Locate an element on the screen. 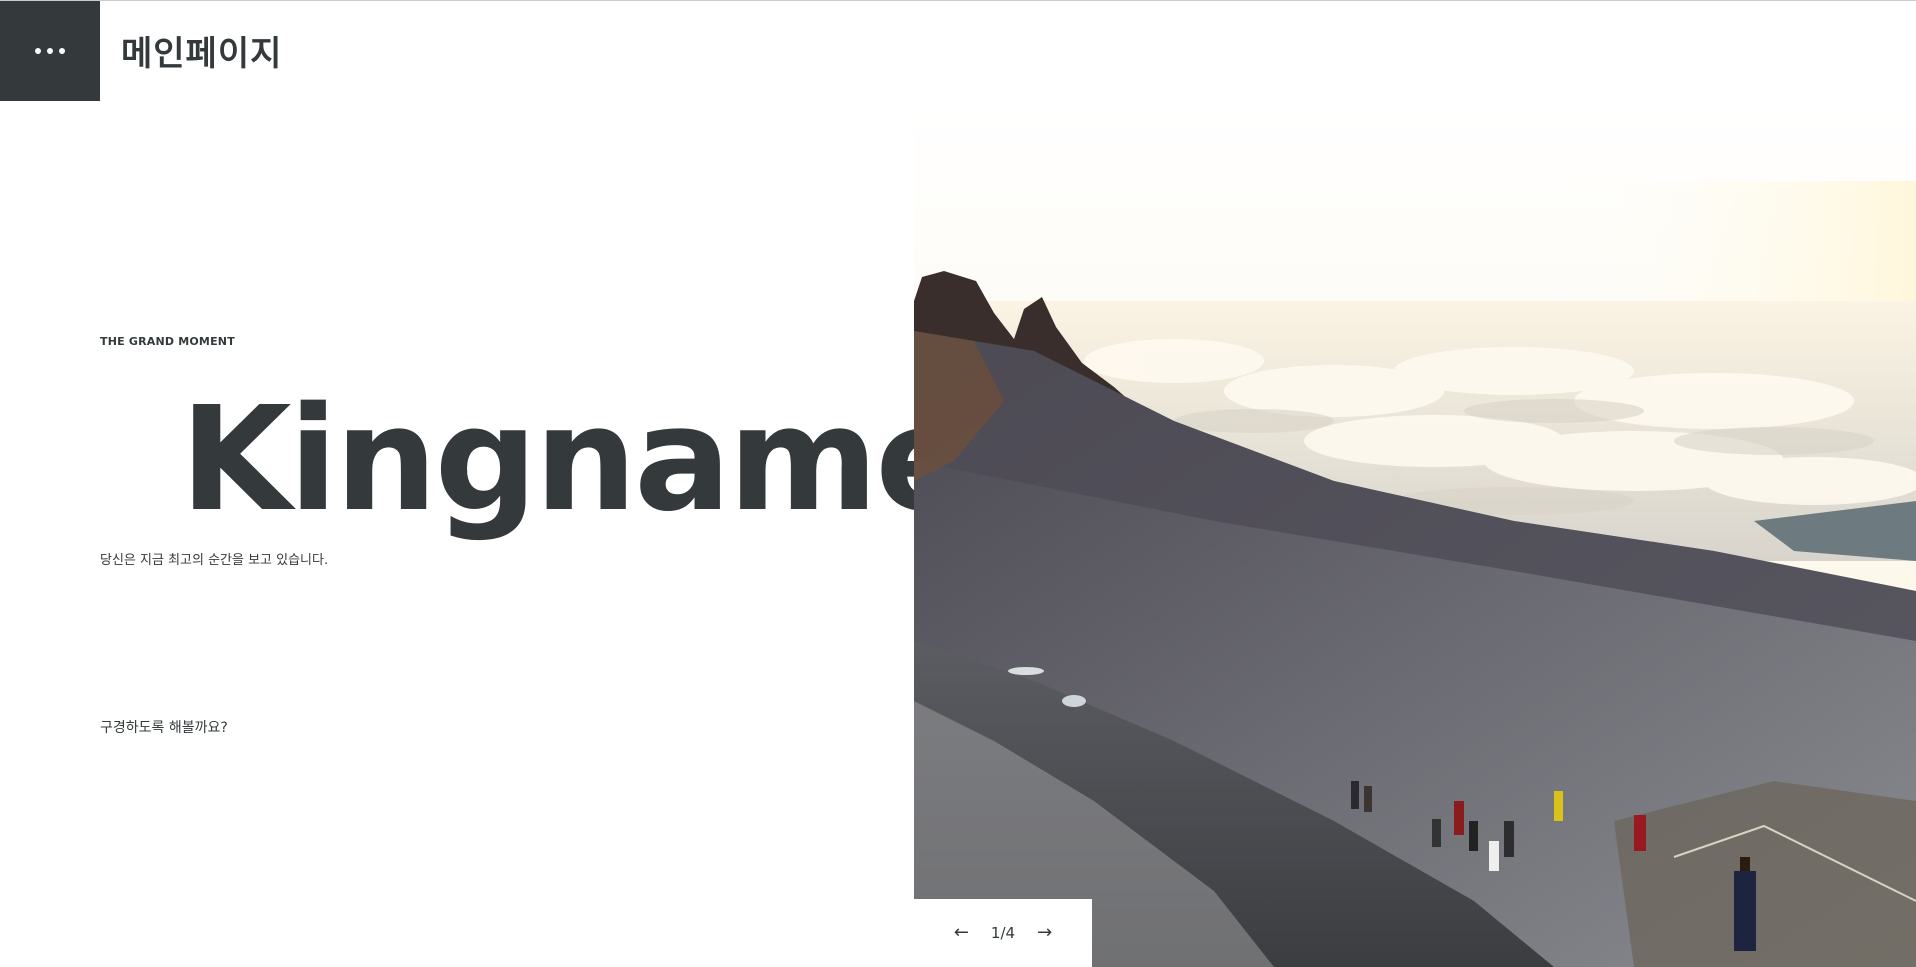 Image resolution: width=1916 pixels, height=967 pixels. slide-counter: 1/4 is located at coordinates (1003, 933).